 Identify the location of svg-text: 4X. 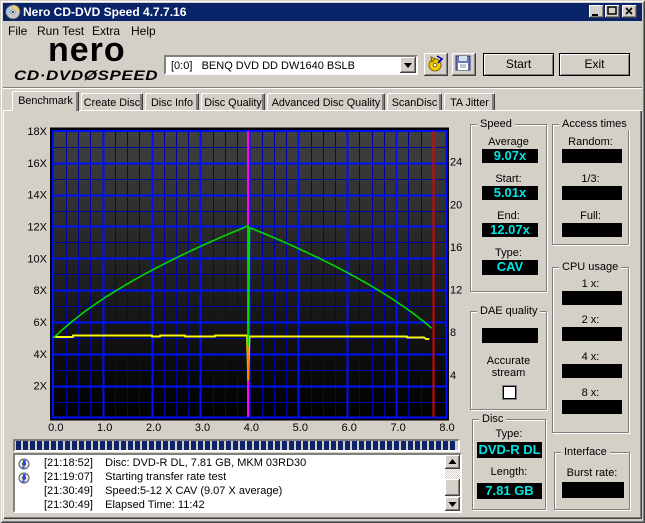
(41, 355).